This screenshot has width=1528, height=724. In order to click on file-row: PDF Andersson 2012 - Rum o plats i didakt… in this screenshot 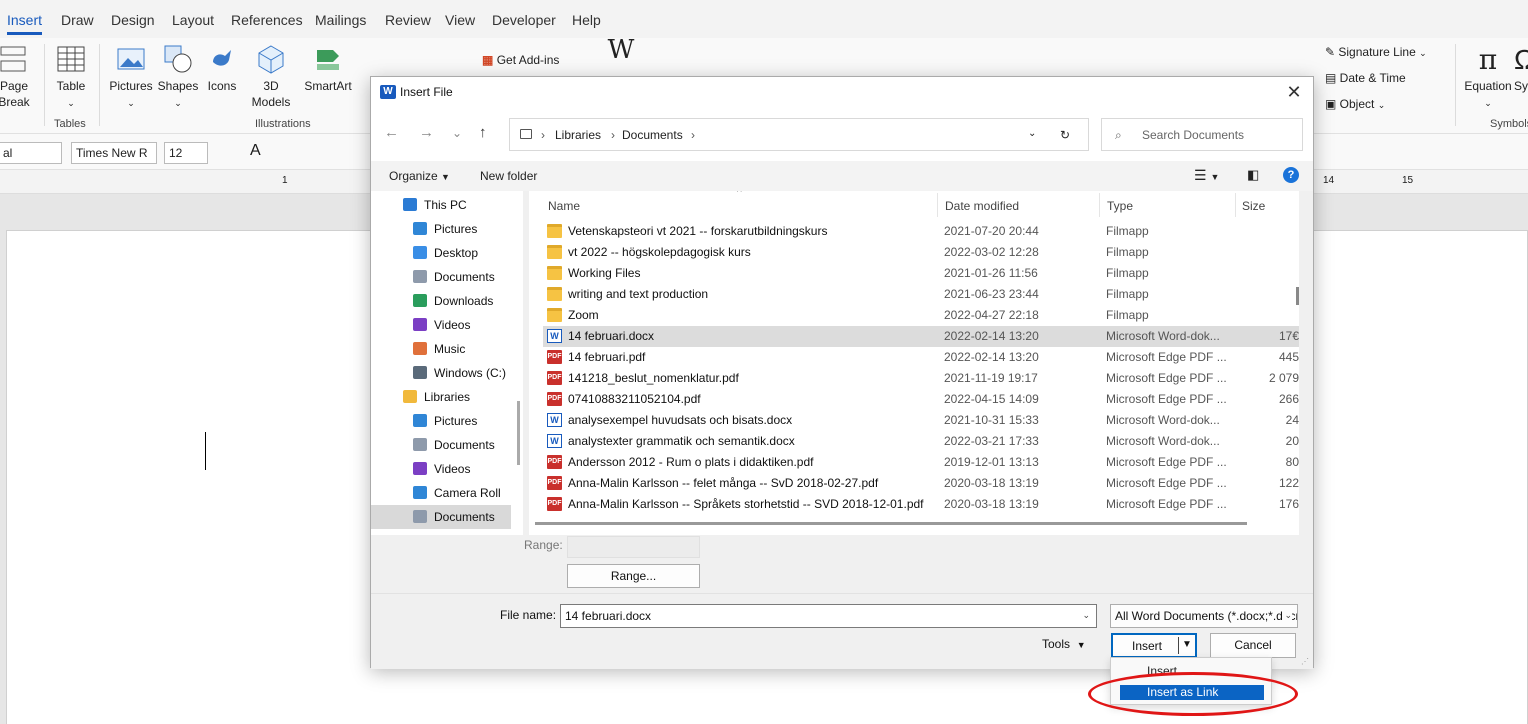, I will do `click(921, 462)`.